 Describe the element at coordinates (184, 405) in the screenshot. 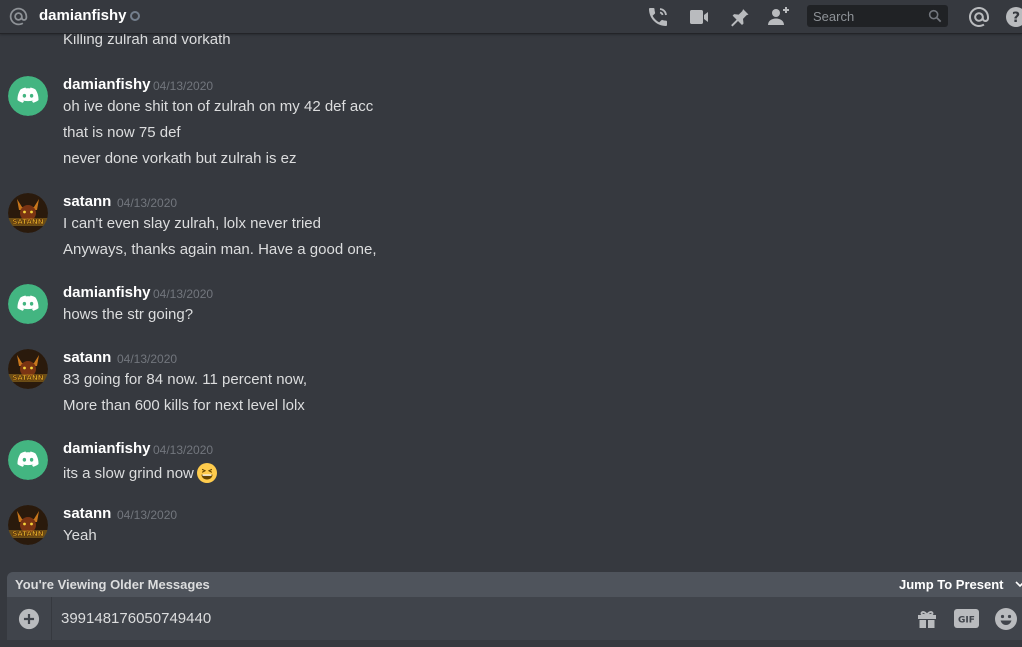

I see `message-line: More than 600 kills for next level lolx` at that location.